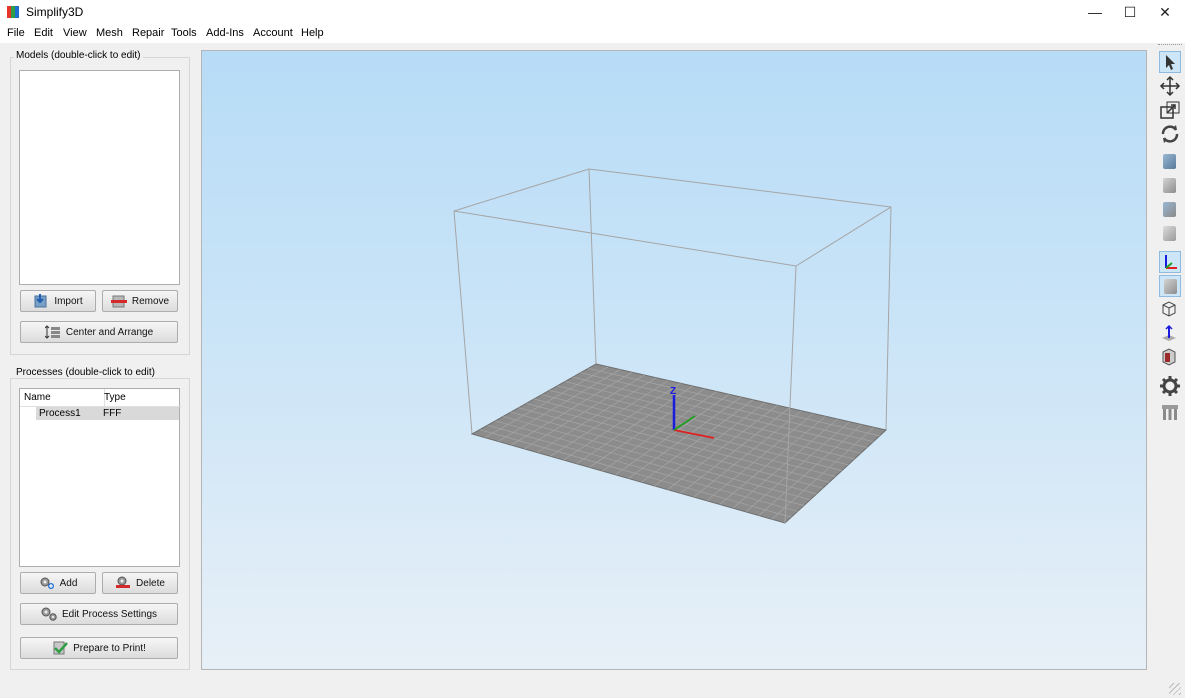 Image resolution: width=1185 pixels, height=698 pixels. I want to click on add-process-button: Add, so click(58, 583).